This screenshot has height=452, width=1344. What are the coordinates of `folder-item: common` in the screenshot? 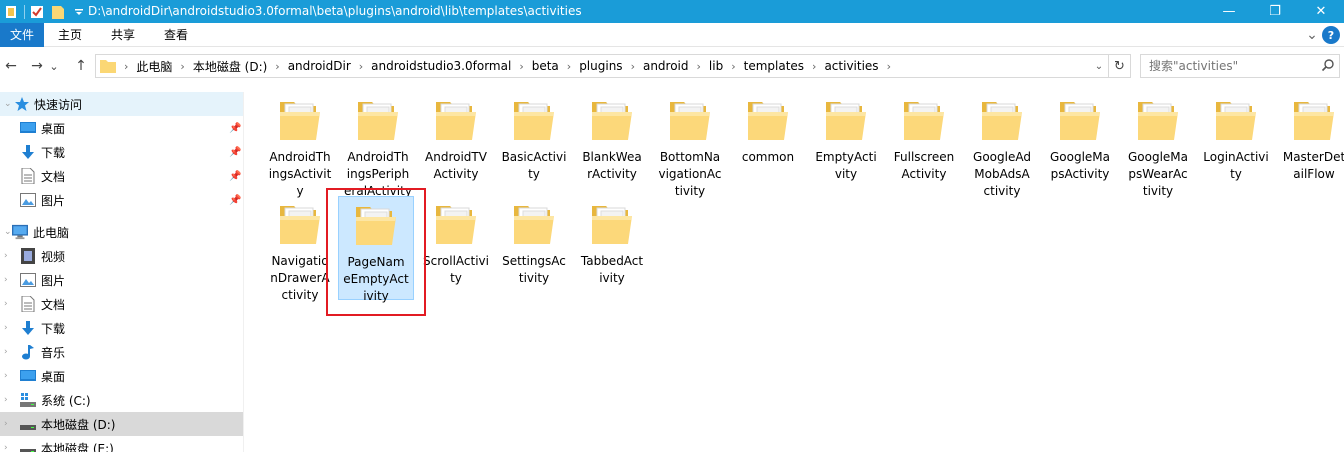 It's located at (768, 129).